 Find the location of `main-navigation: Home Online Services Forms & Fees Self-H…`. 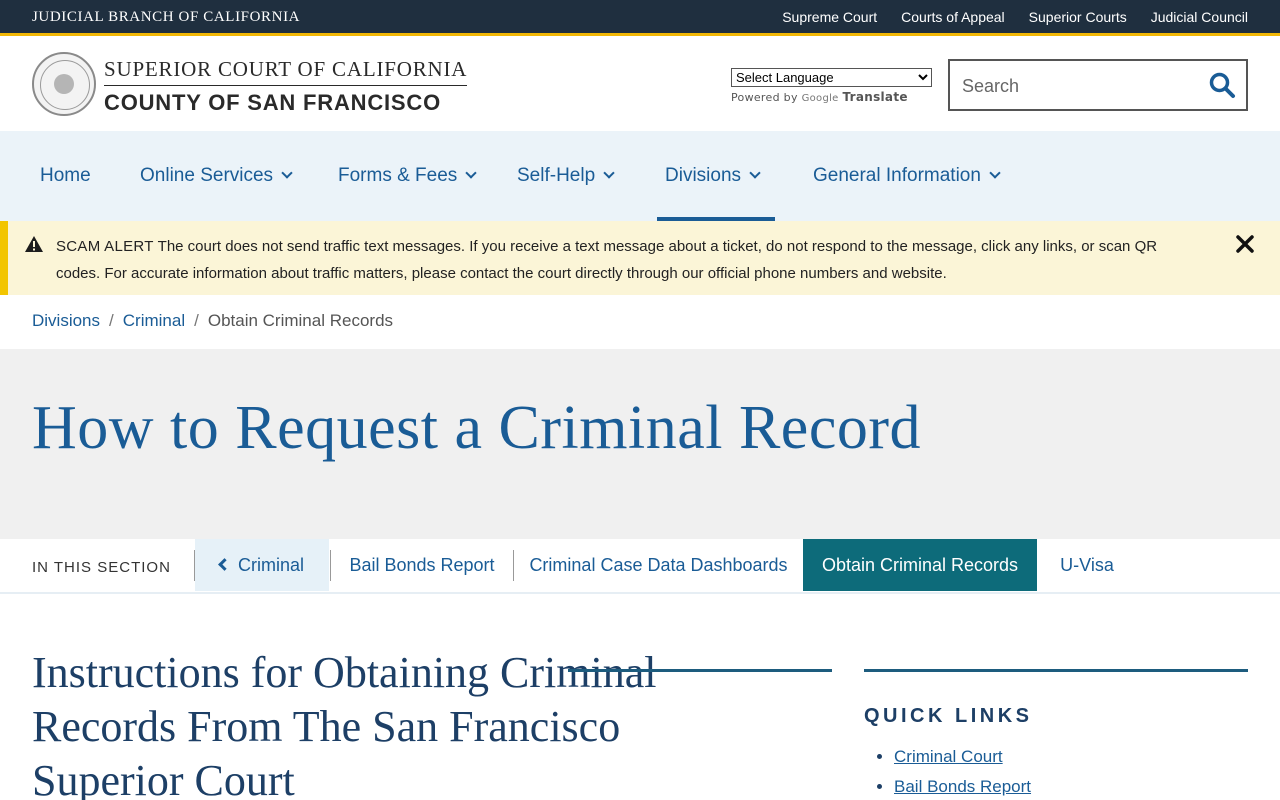

main-navigation: Home Online Services Forms & Fees Self-H… is located at coordinates (640, 176).